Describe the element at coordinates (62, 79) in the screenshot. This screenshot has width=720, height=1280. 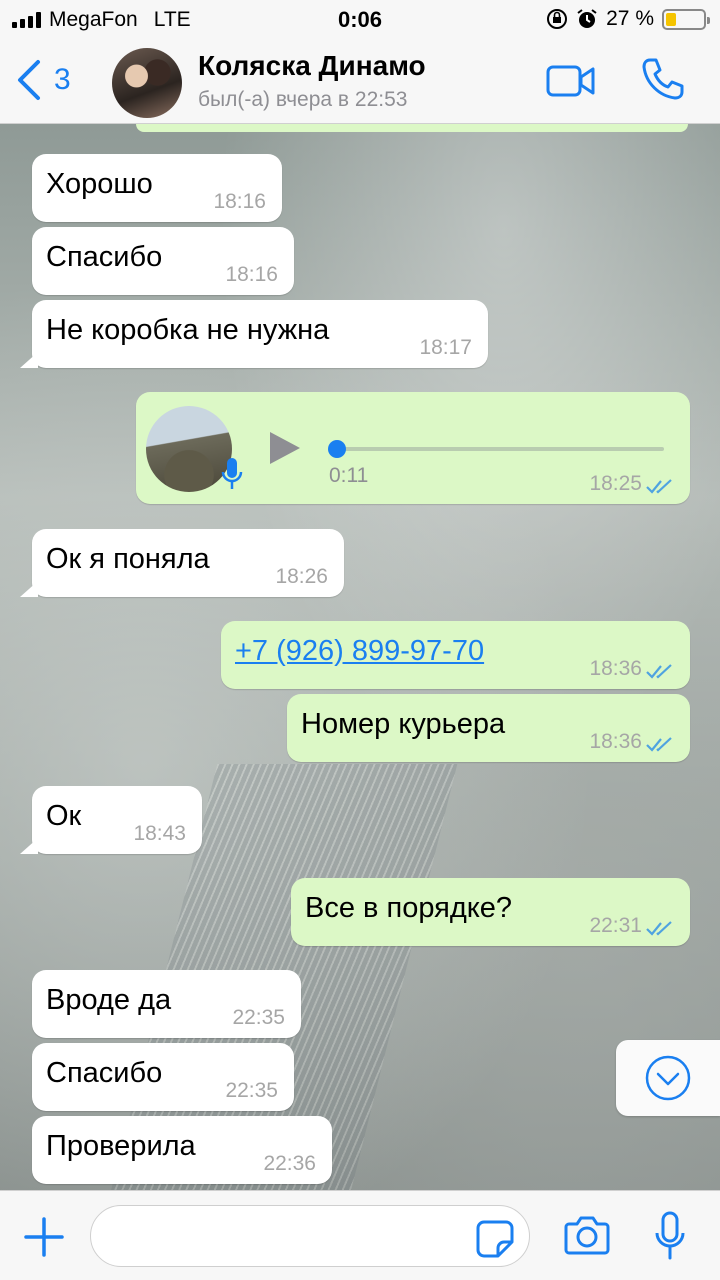
I see `unread-count: 3` at that location.